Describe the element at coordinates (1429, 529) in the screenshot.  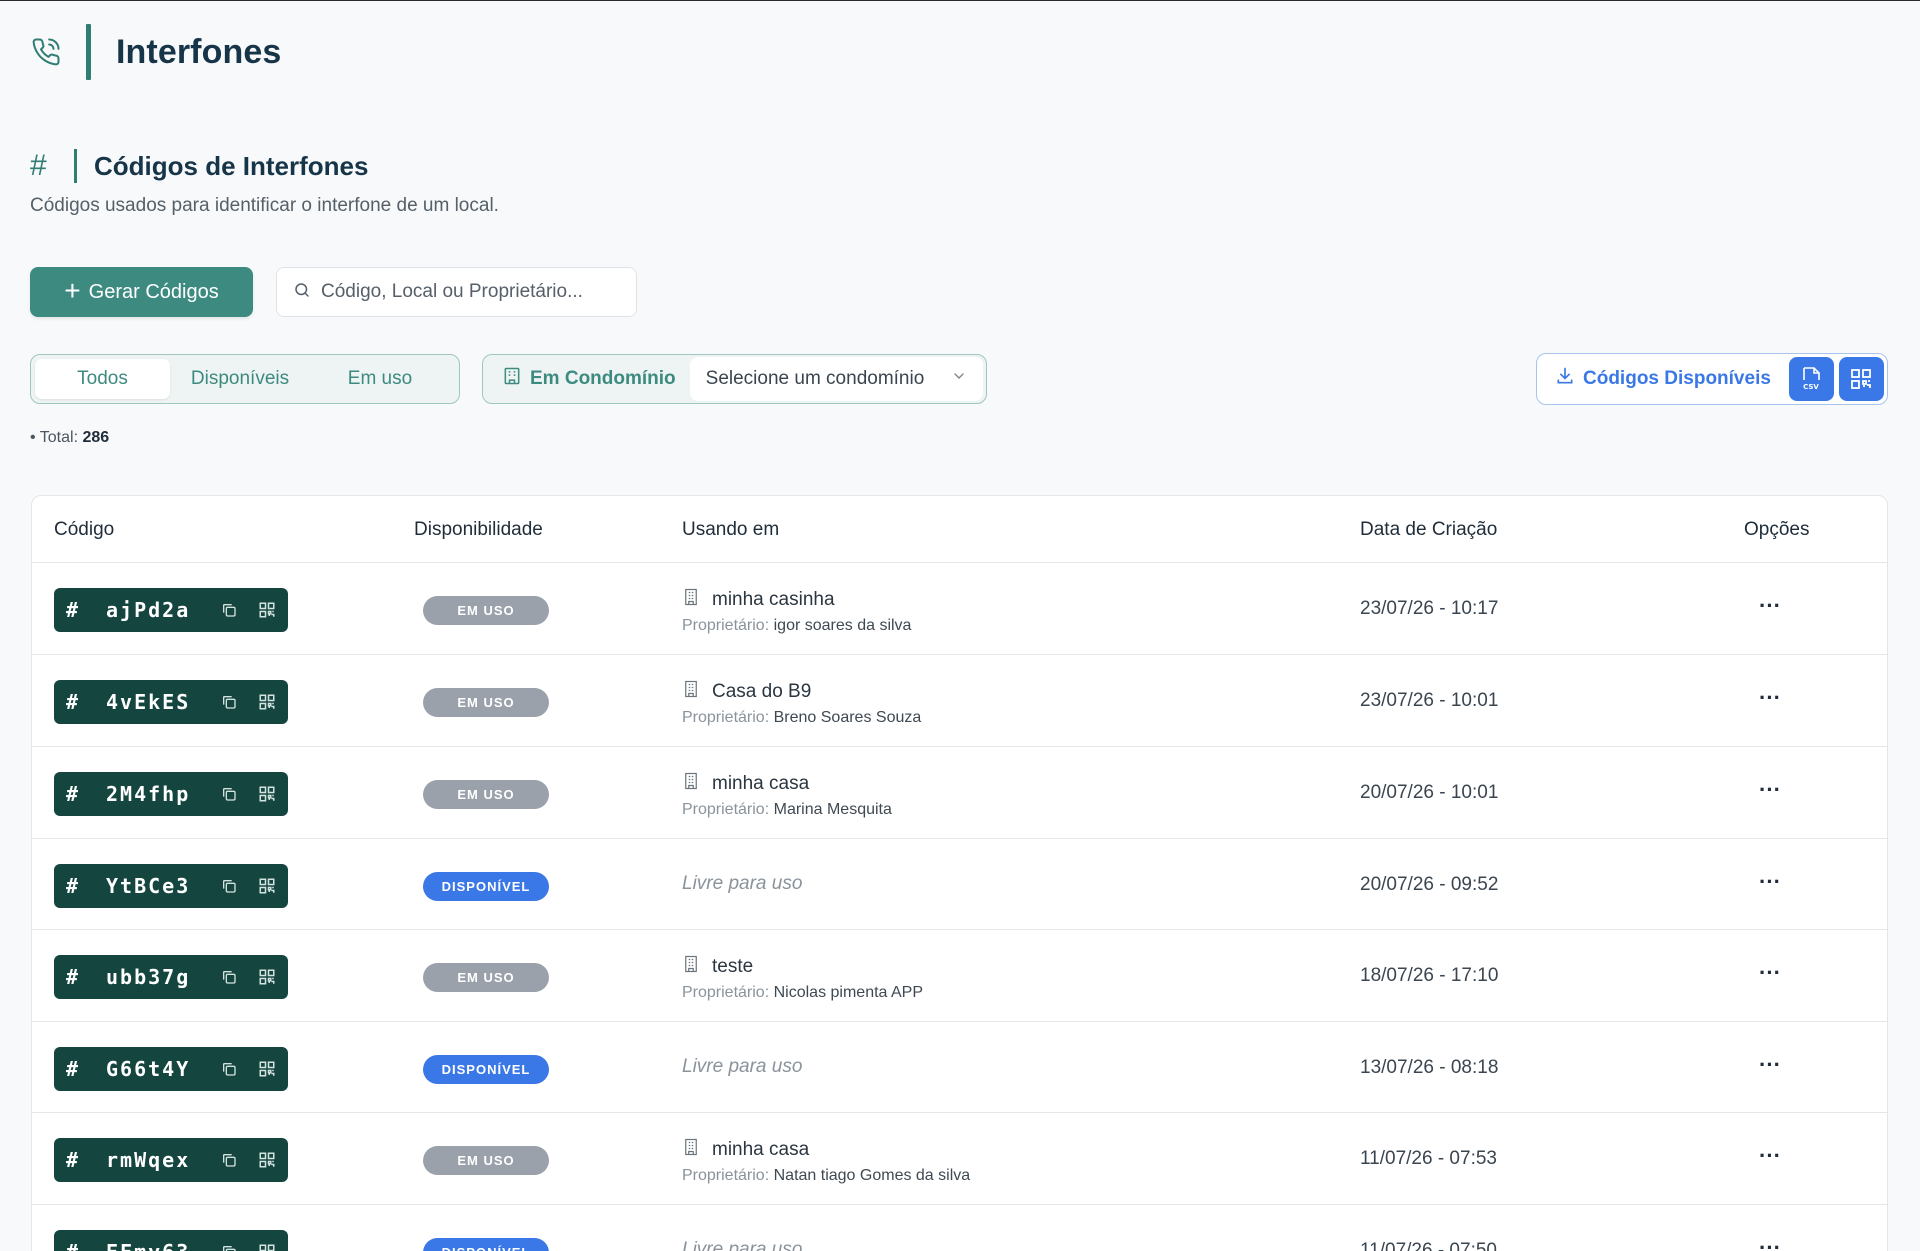
I see `col-data-criacao: Data de Criação` at that location.